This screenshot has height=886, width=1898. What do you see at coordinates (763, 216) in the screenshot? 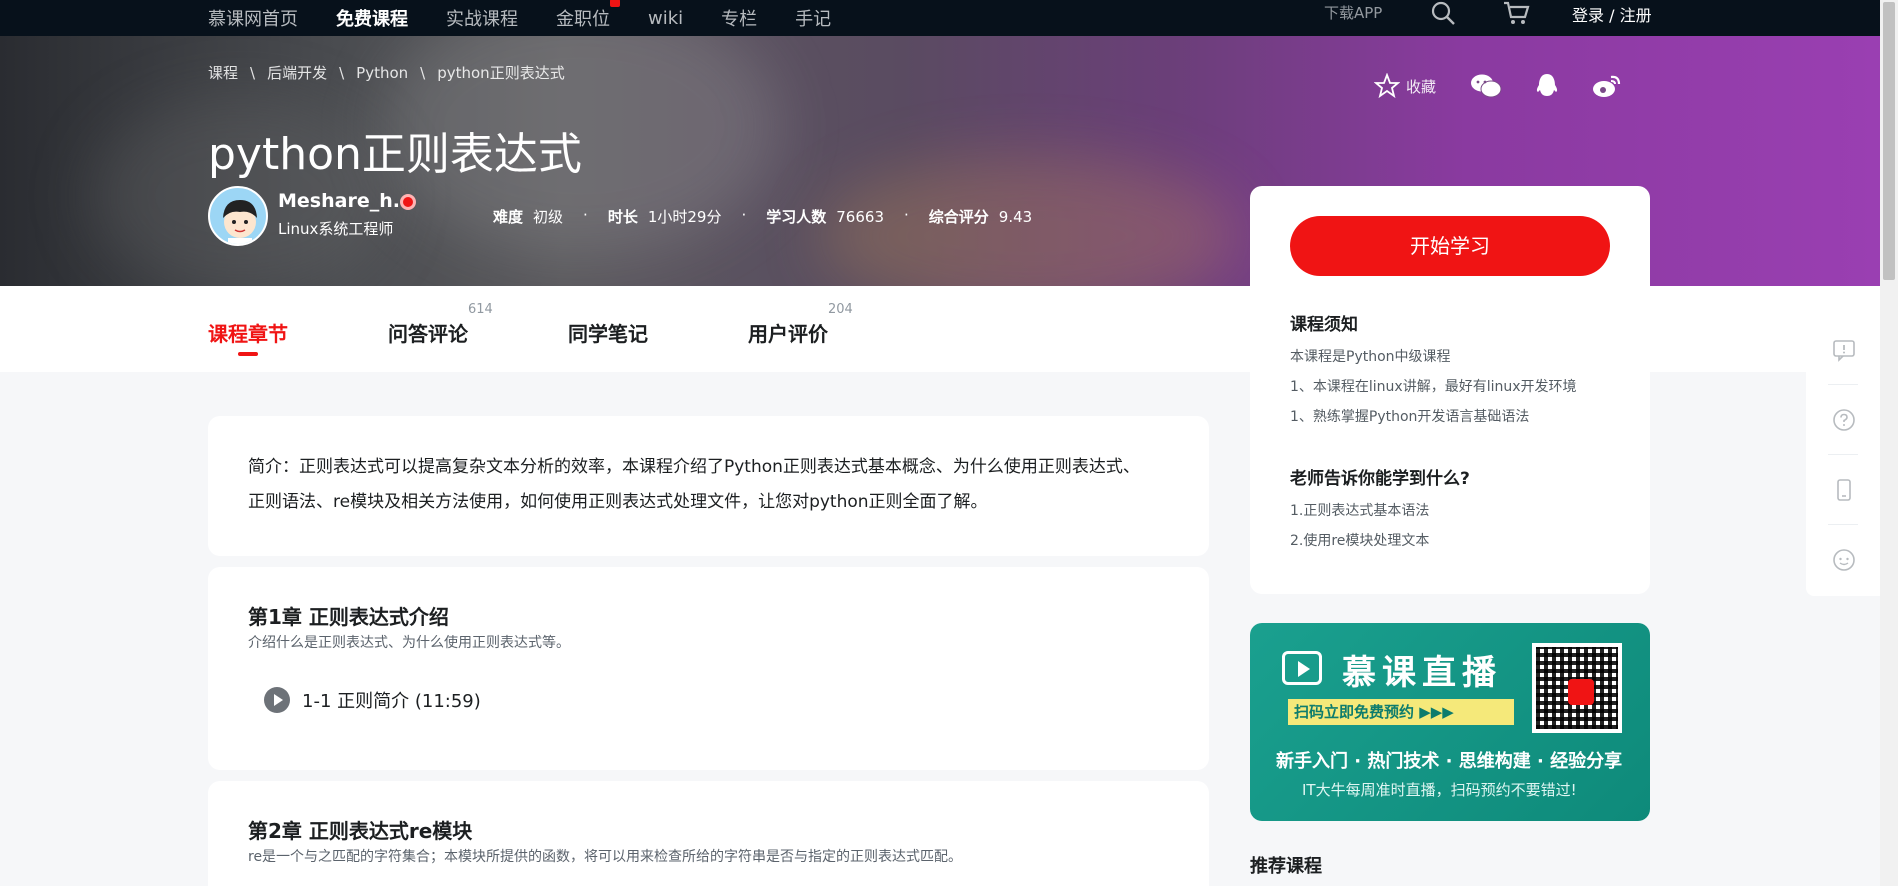
I see `course-meta: 难度 初级 · 时长 1小时29分 · 学习人数 76663 · 综合评分 9.43` at bounding box center [763, 216].